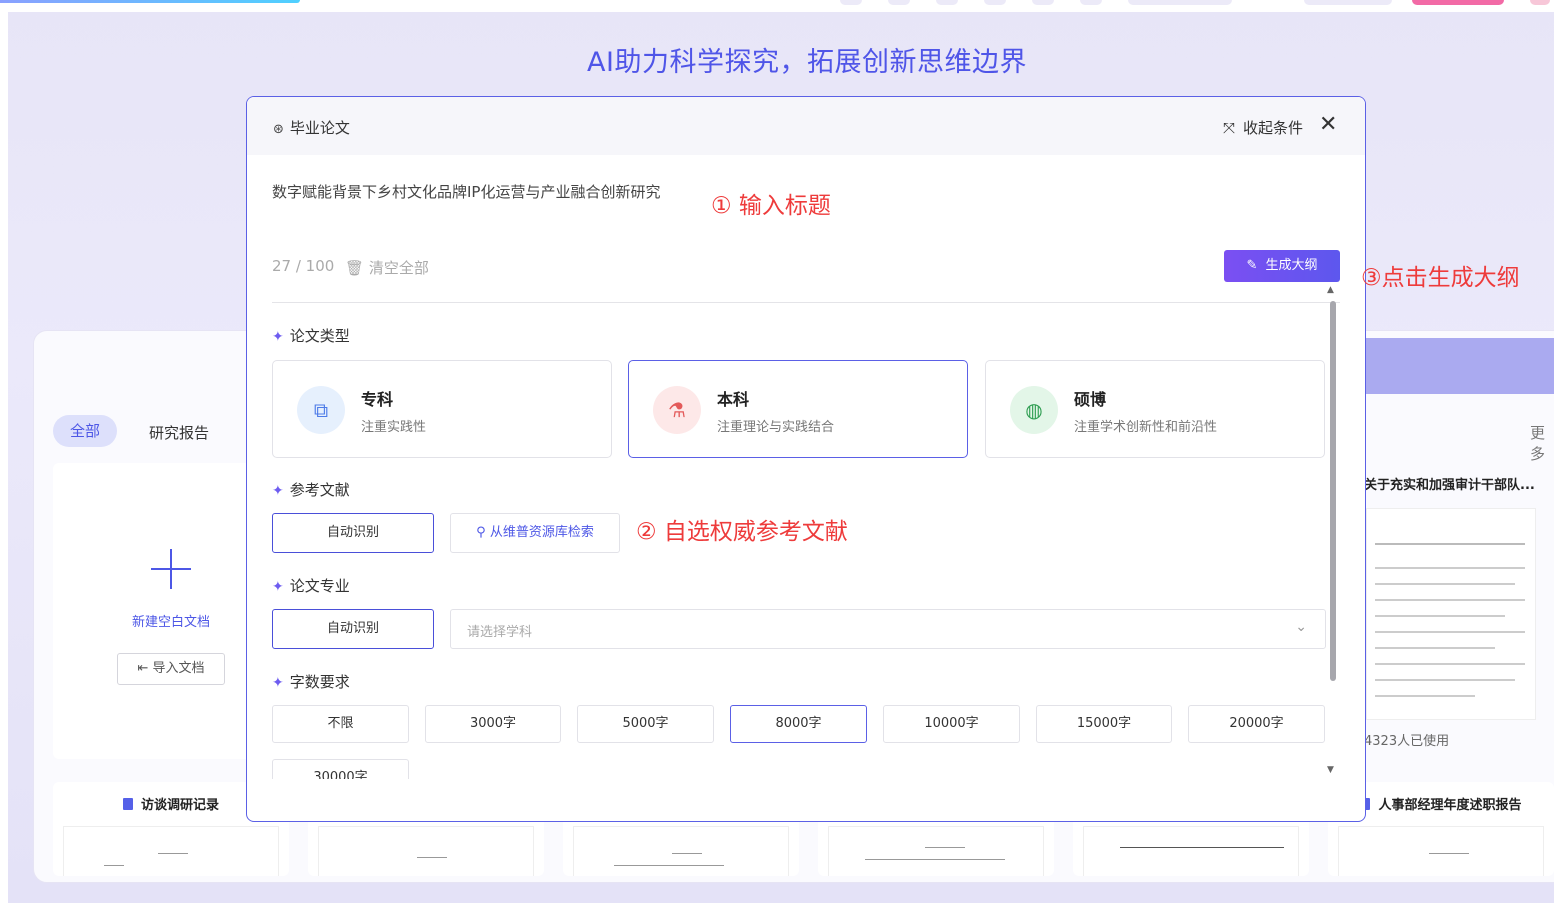 The image size is (1554, 903). Describe the element at coordinates (319, 128) in the screenshot. I see `dialog-title-text: 毕业论文` at that location.